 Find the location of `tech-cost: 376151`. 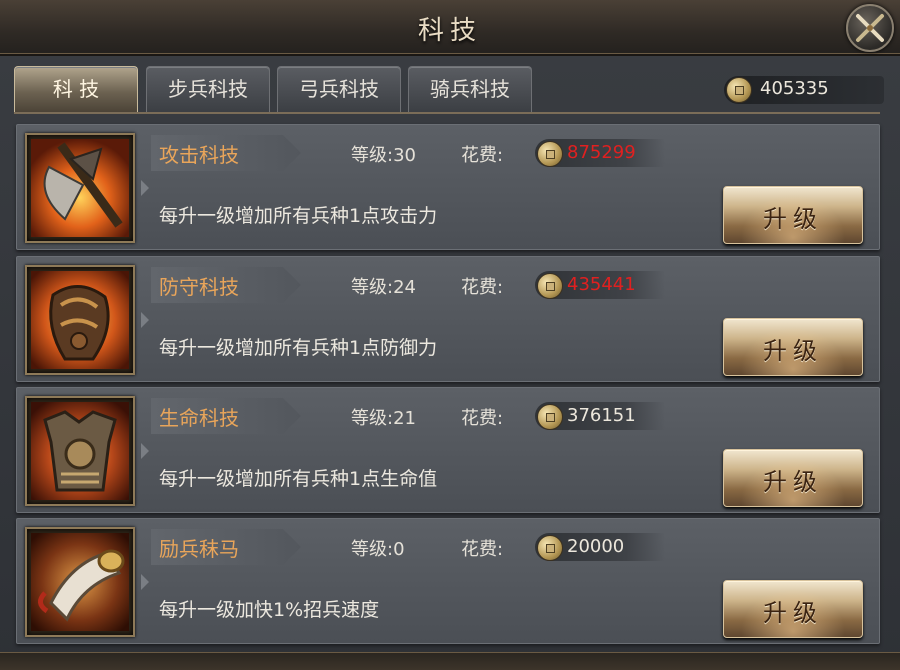

tech-cost: 376151 is located at coordinates (601, 415).